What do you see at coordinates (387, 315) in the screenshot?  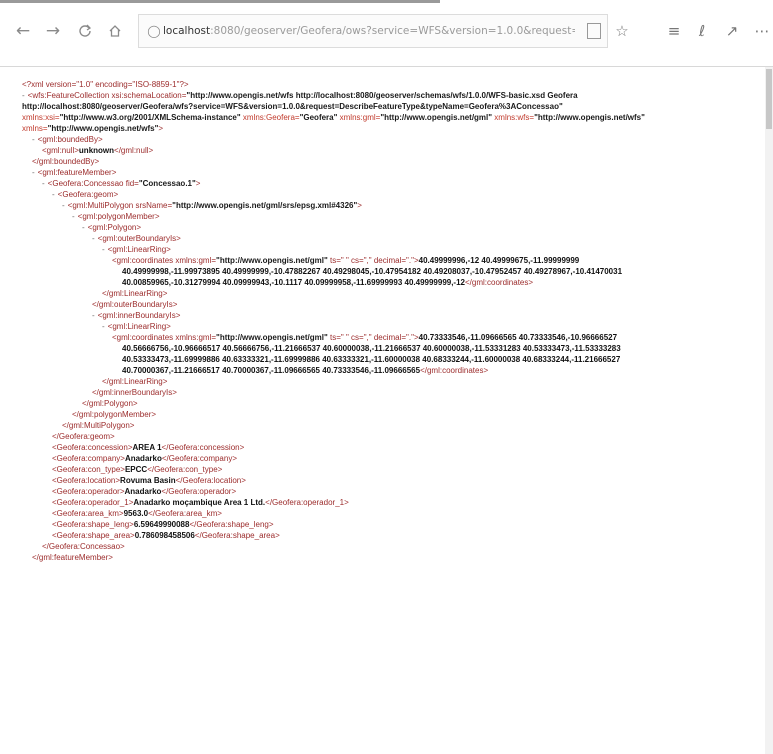 I see `xml-line: - <gml:innerBoundaryIs>` at bounding box center [387, 315].